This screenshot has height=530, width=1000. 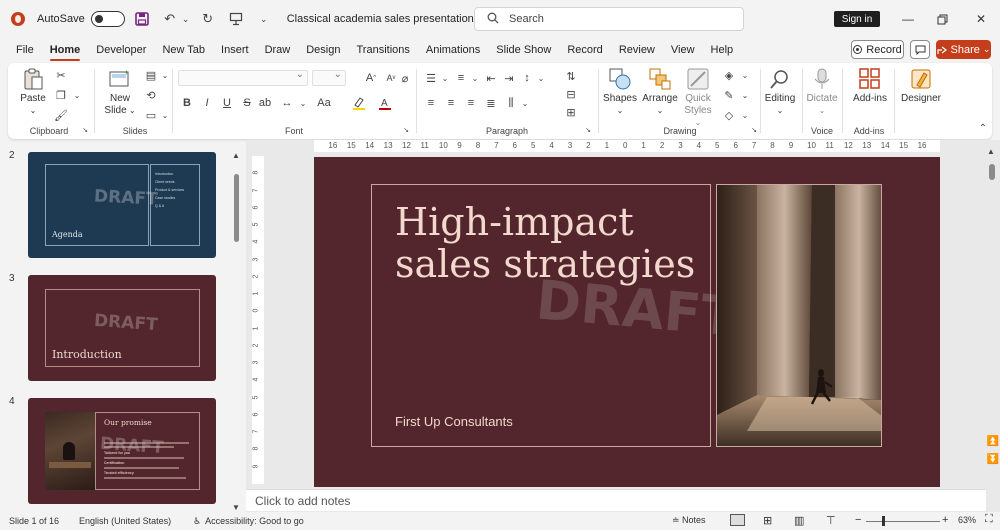 I want to click on decrease-indent-icon: ⇤, so click(x=491, y=78).